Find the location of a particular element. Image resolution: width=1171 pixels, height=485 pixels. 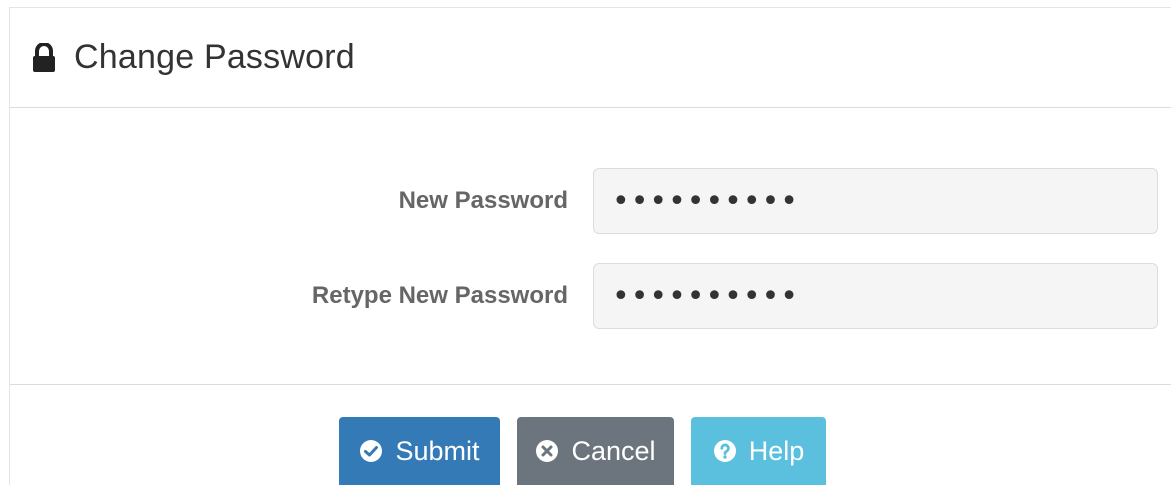

lock-icon is located at coordinates (44, 57).